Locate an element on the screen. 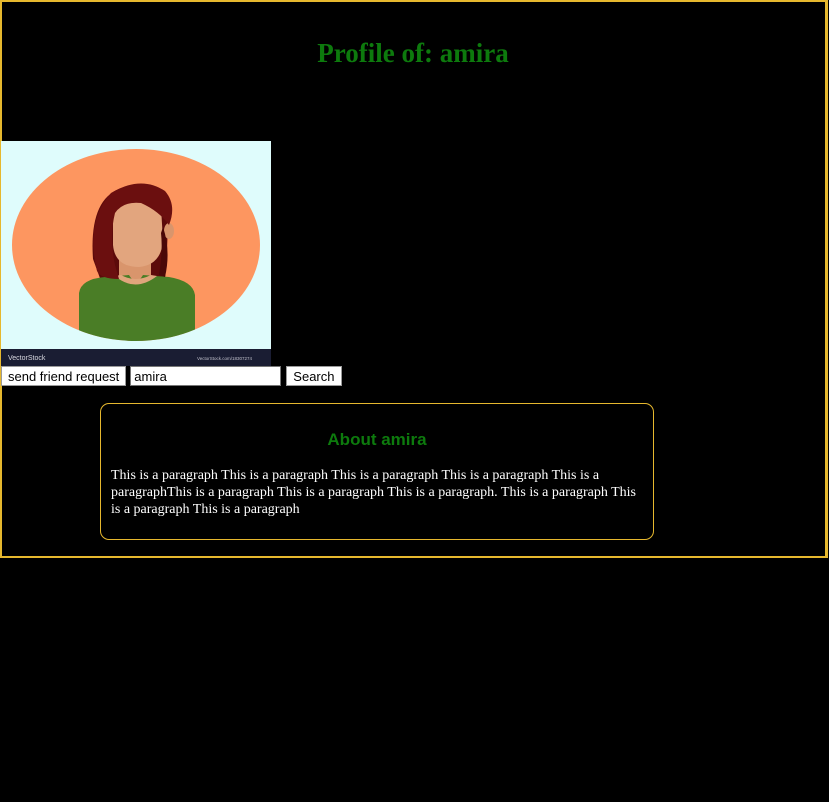 Image resolution: width=829 pixels, height=802 pixels. profile-avatar: VectorStock VectorStock.com/18307274 is located at coordinates (136, 253).